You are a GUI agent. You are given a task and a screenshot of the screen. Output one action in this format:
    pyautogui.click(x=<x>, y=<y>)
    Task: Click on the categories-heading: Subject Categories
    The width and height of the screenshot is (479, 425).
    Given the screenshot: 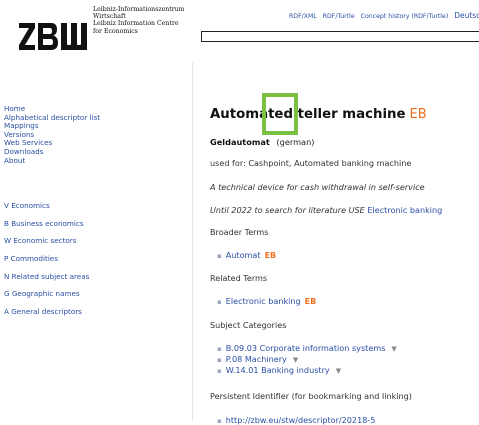 What is the action you would take?
    pyautogui.click(x=248, y=325)
    